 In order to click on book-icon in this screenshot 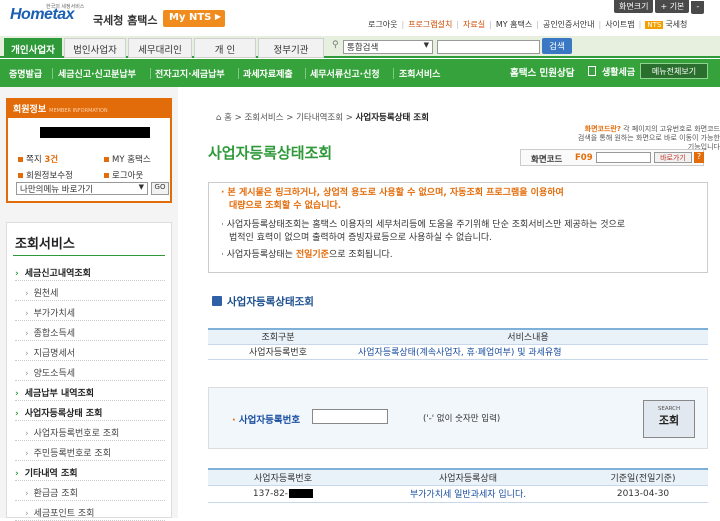, I will do `click(217, 301)`.